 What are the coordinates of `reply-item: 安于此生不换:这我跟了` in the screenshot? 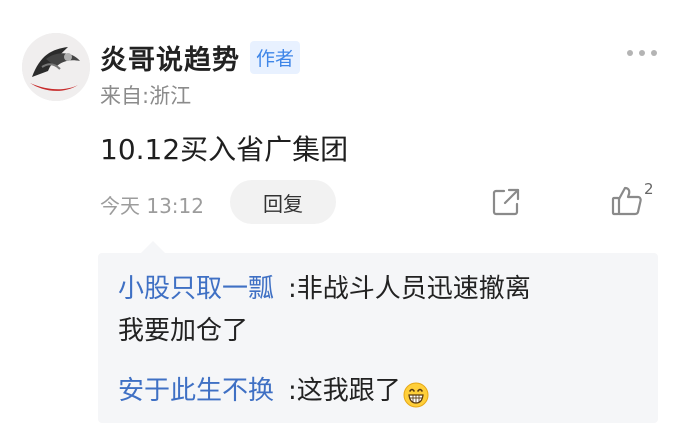 It's located at (380, 391).